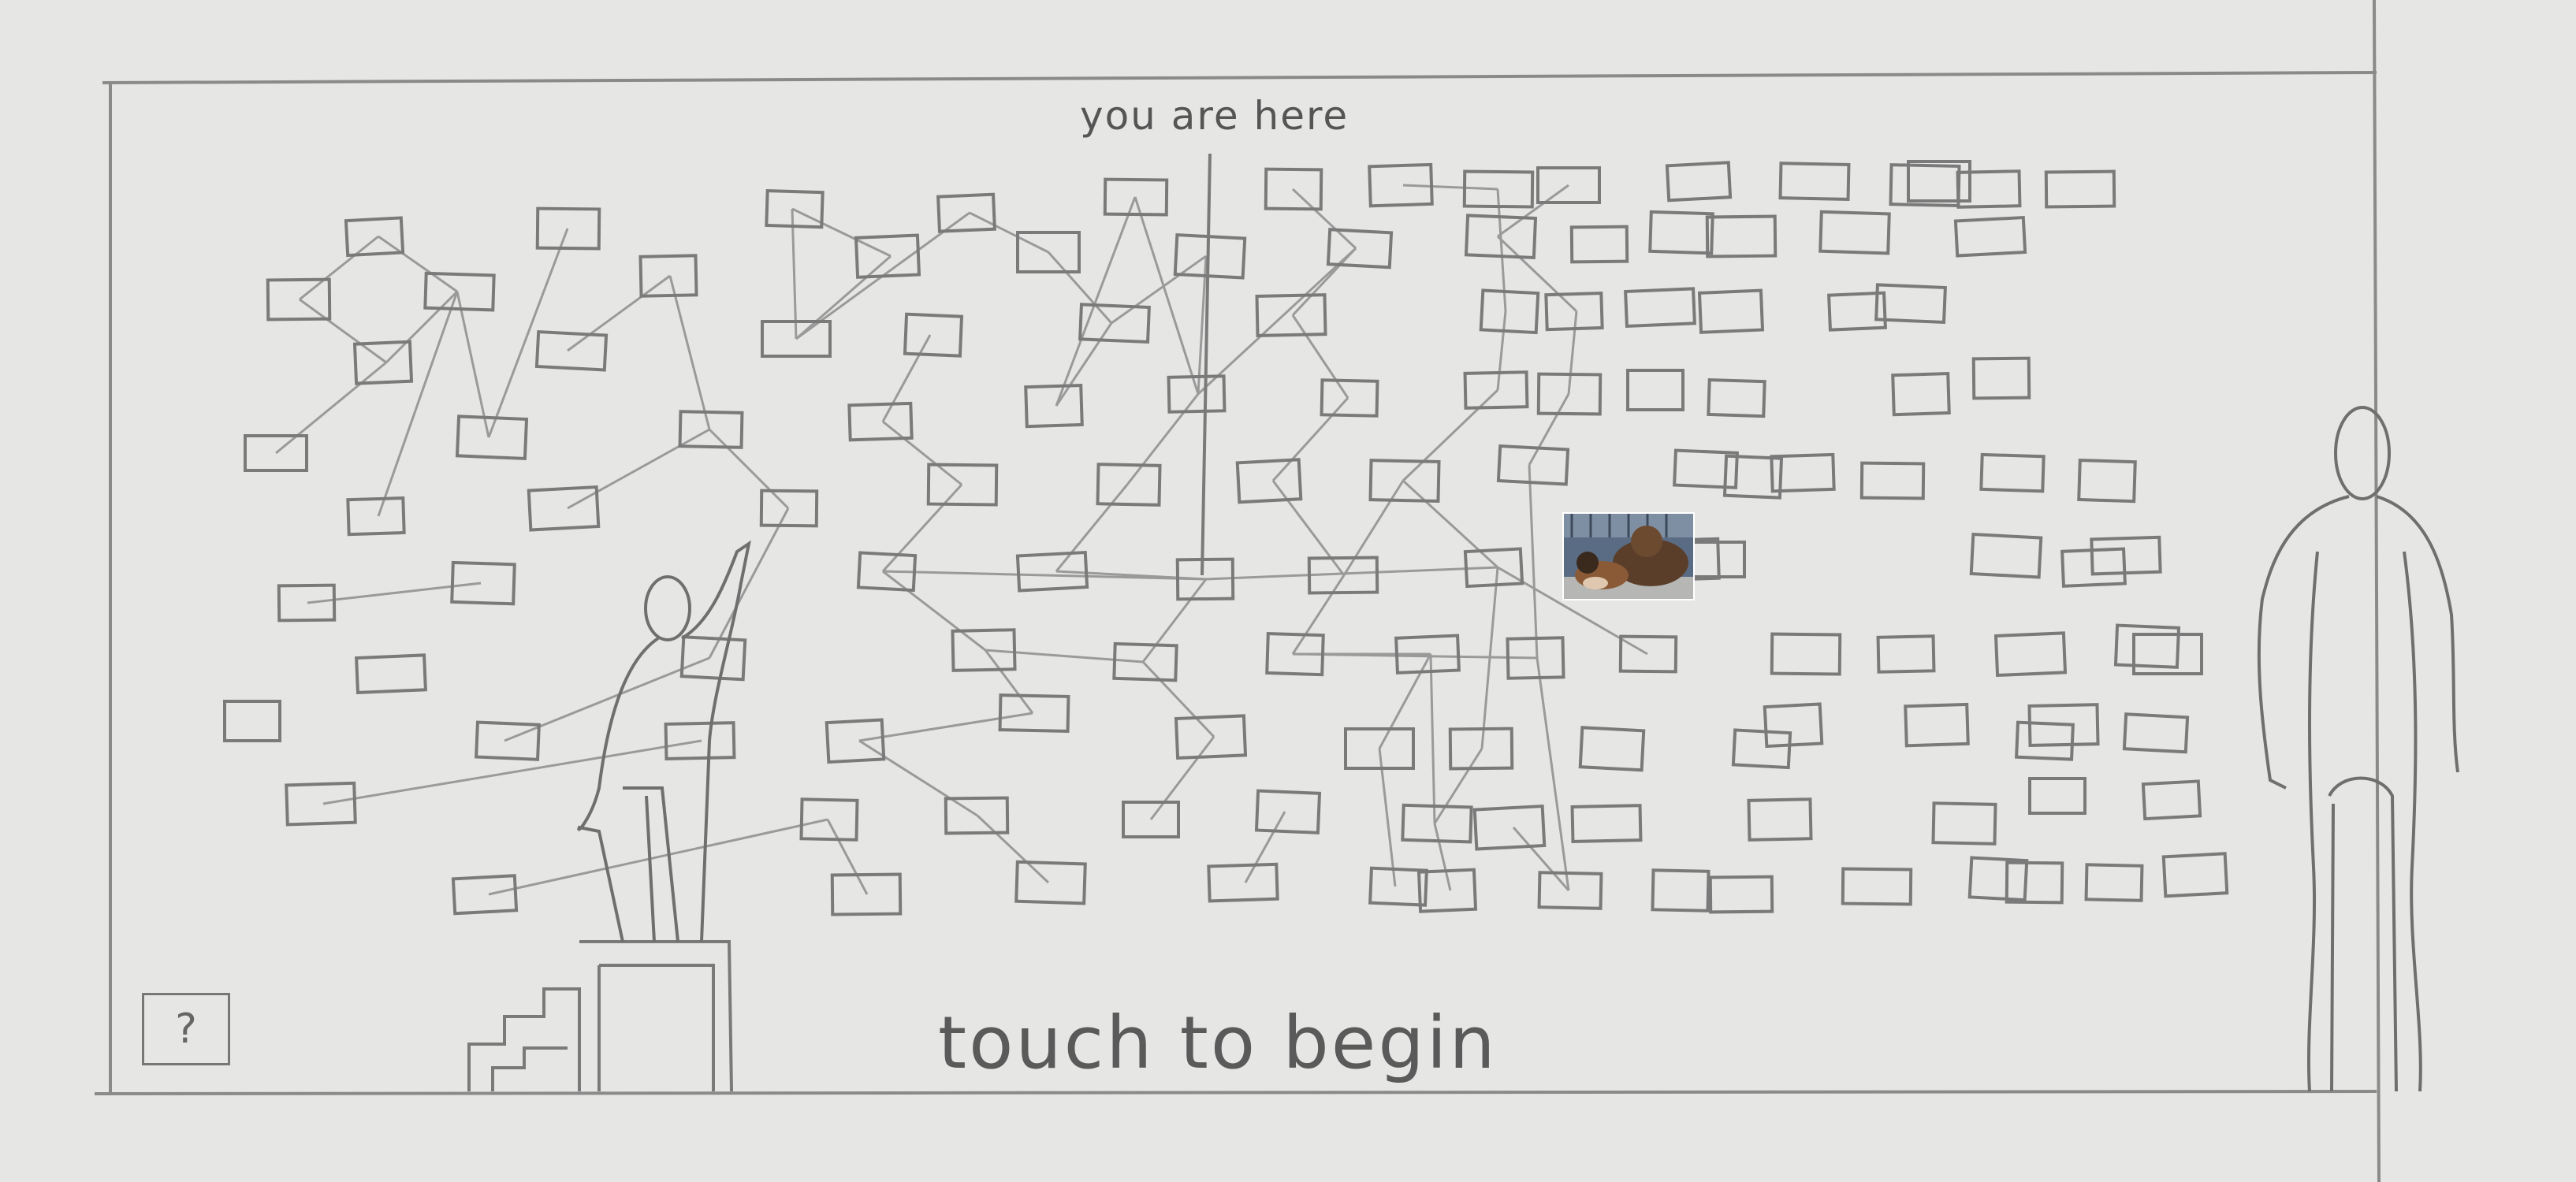 The height and width of the screenshot is (1182, 2576). Describe the element at coordinates (186, 1029) in the screenshot. I see `help-button: ?` at that location.